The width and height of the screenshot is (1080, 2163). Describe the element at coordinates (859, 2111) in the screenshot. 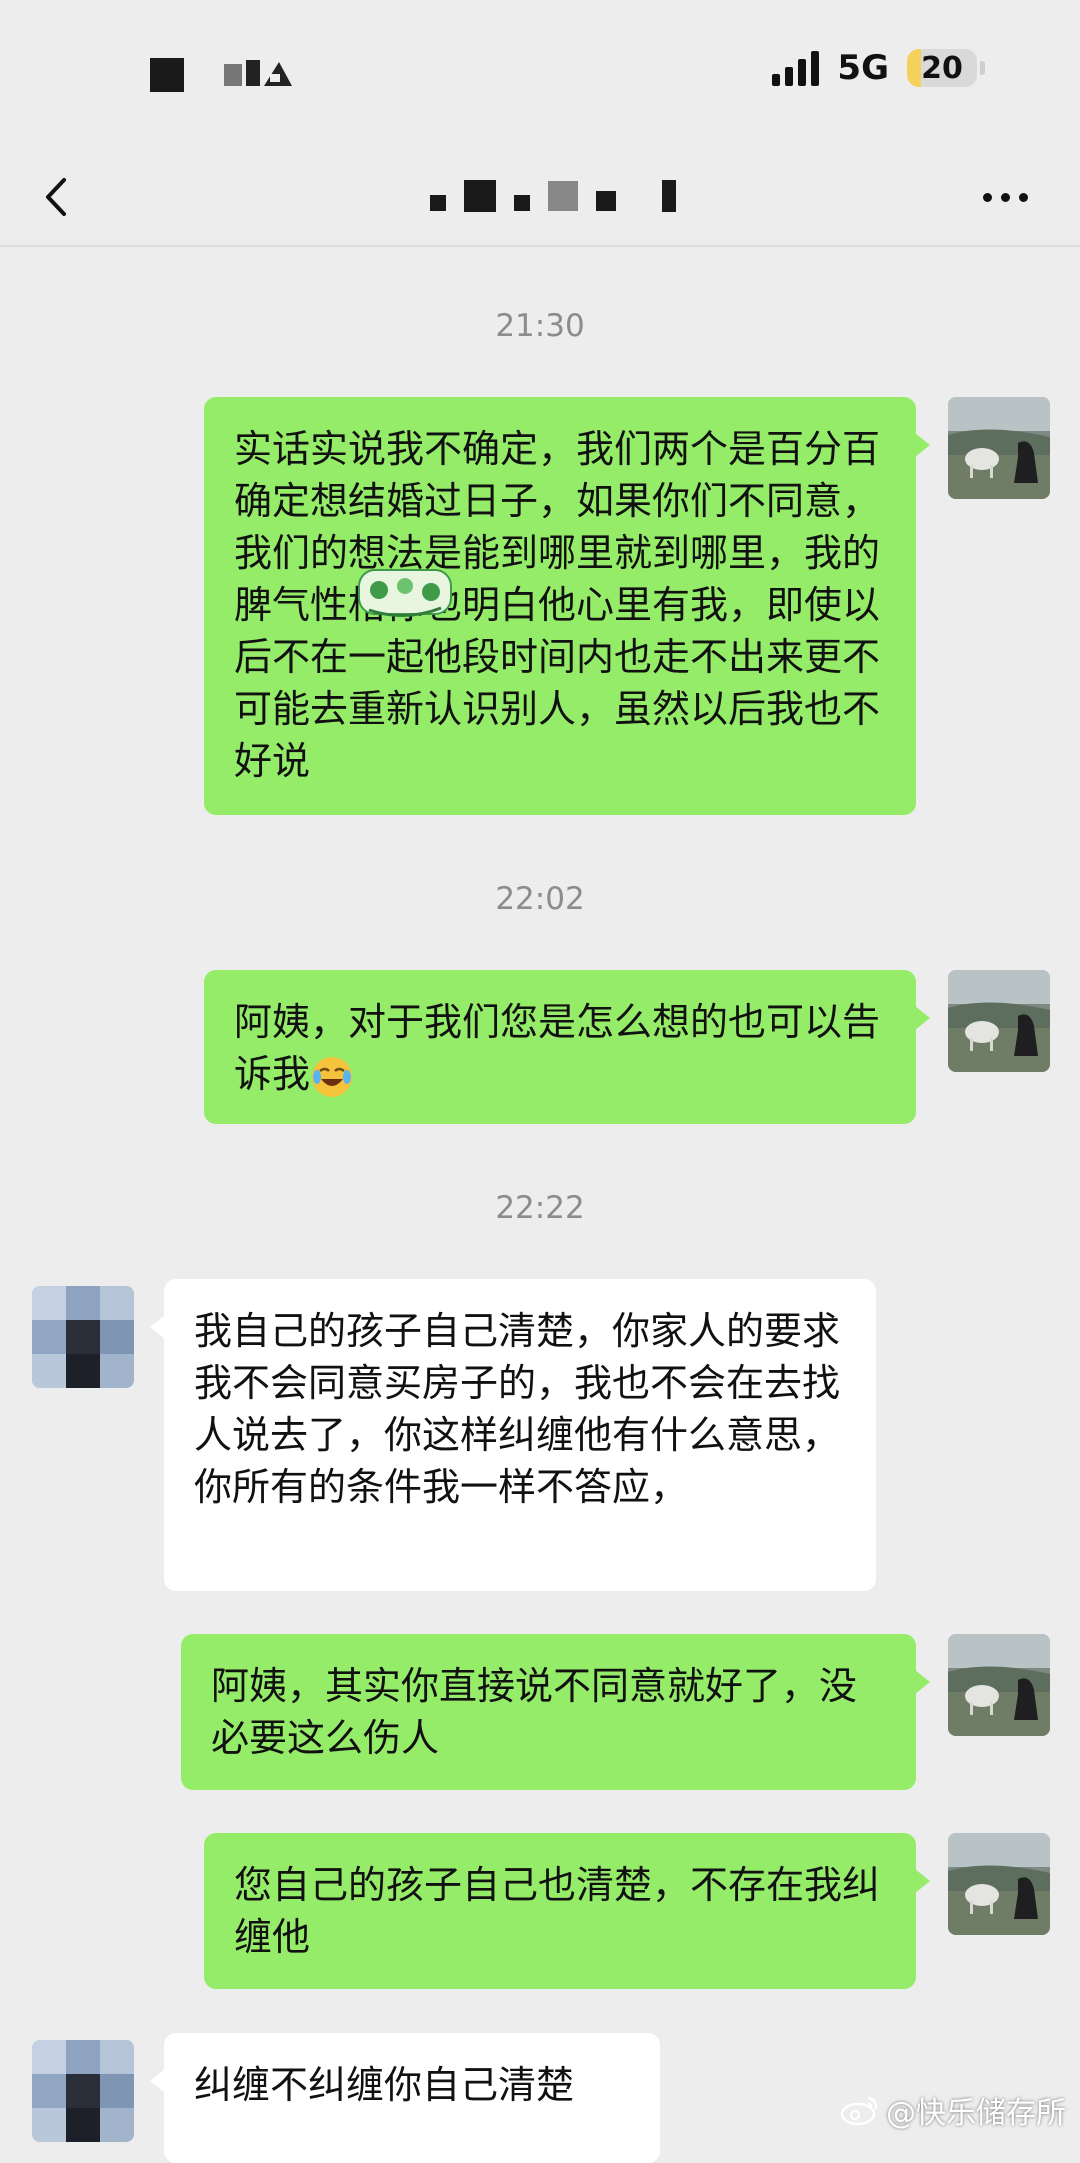

I see `weibo-icon` at that location.